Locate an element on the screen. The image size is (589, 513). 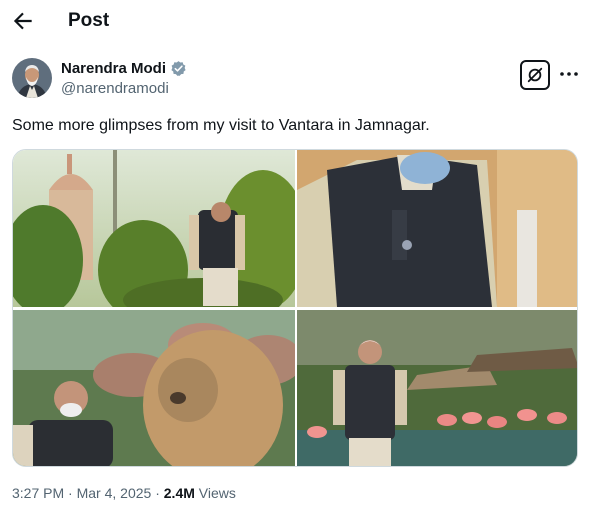
author-handle: @narendramodi is located at coordinates (115, 88).